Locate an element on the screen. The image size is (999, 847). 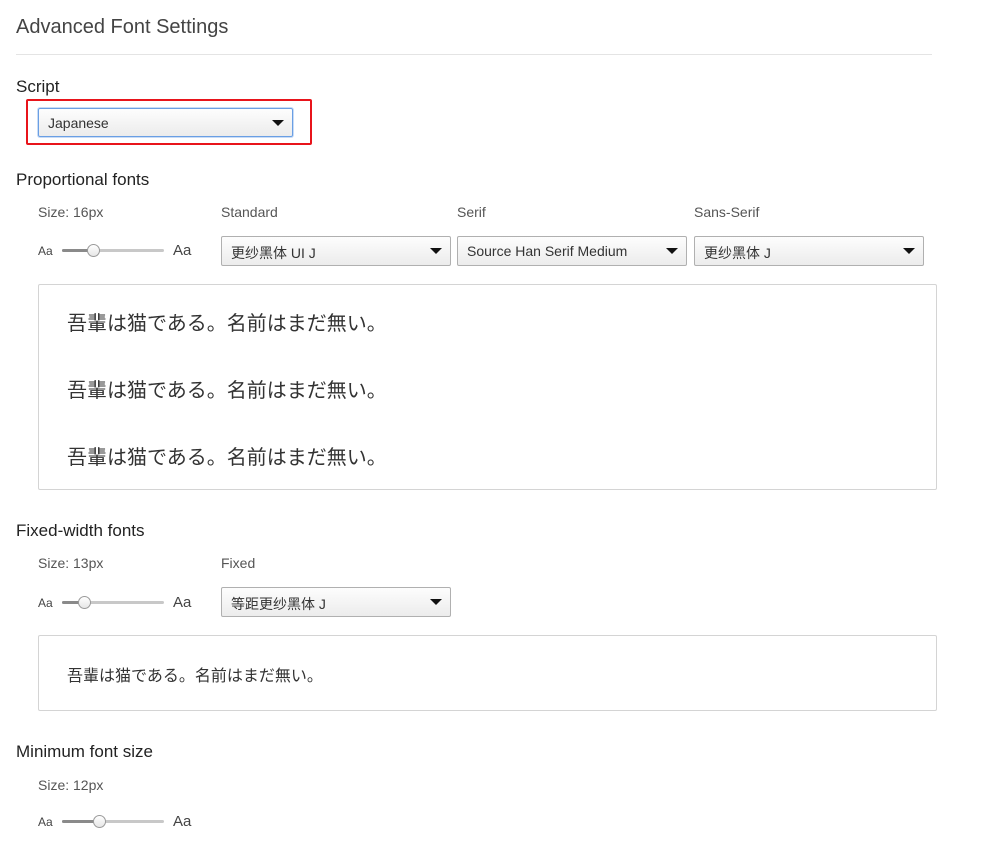
fixed-slider-thumb is located at coordinates (84, 602).